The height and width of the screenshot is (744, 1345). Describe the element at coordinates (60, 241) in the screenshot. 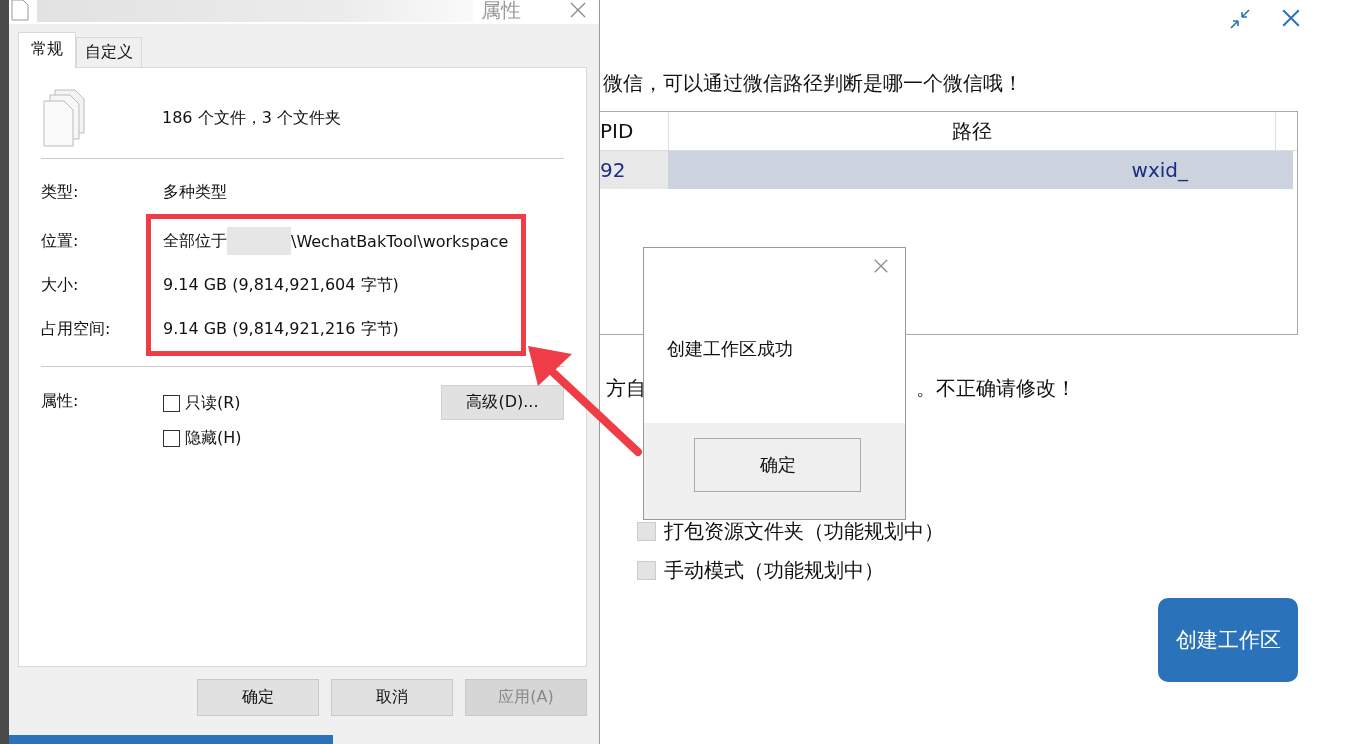

I see `field-label: 位置:` at that location.